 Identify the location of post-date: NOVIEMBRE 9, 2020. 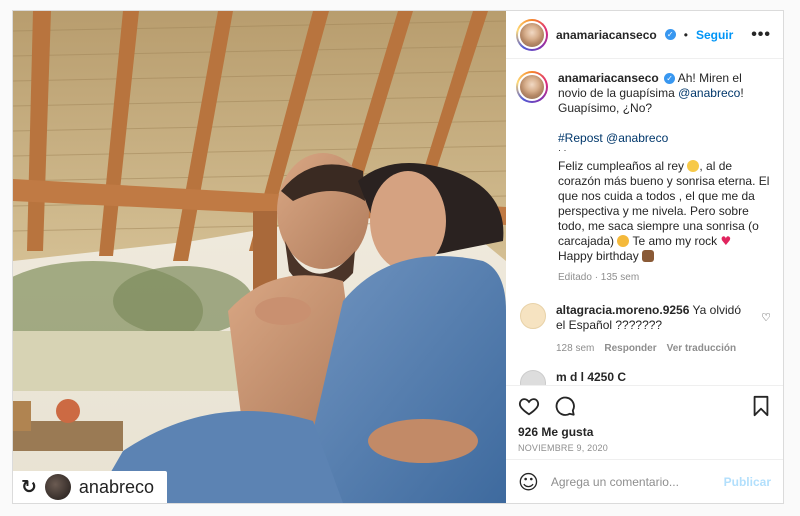
(563, 448).